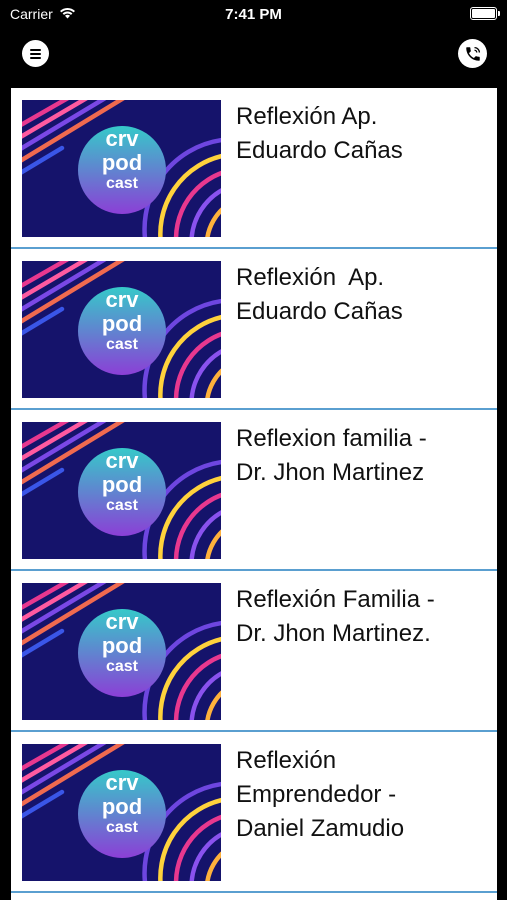 Image resolution: width=507 pixels, height=900 pixels. What do you see at coordinates (331, 455) in the screenshot?
I see `episode-title: Reflexion familia - Dr. Jhon Martinez` at bounding box center [331, 455].